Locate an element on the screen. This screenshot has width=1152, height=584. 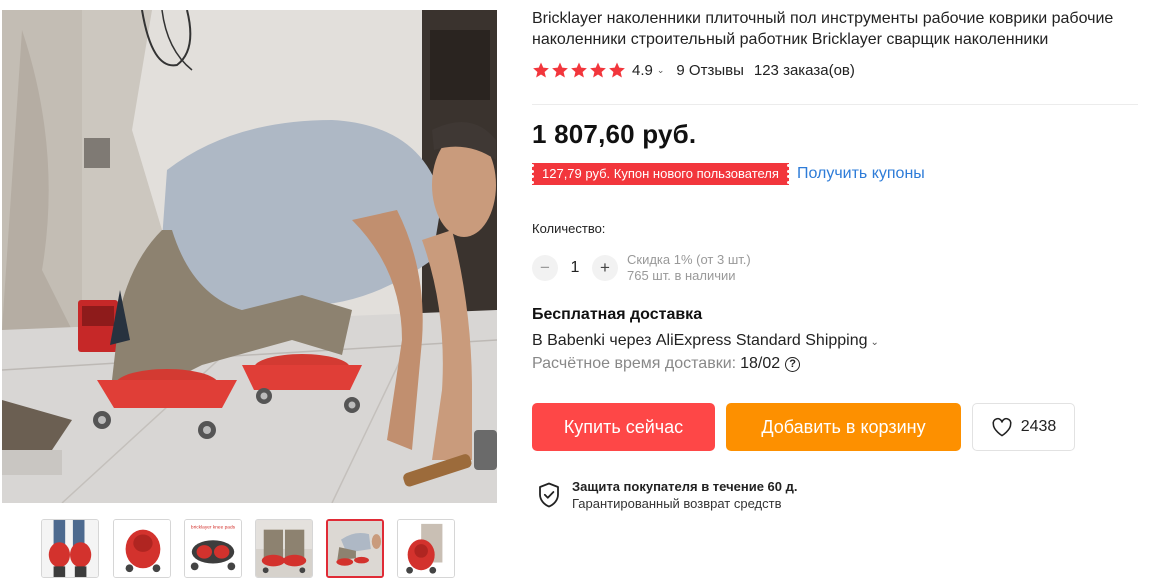
quantity-note: Скидка 1% (от 3 шт.) 765 шт. в наличии is located at coordinates (689, 268).